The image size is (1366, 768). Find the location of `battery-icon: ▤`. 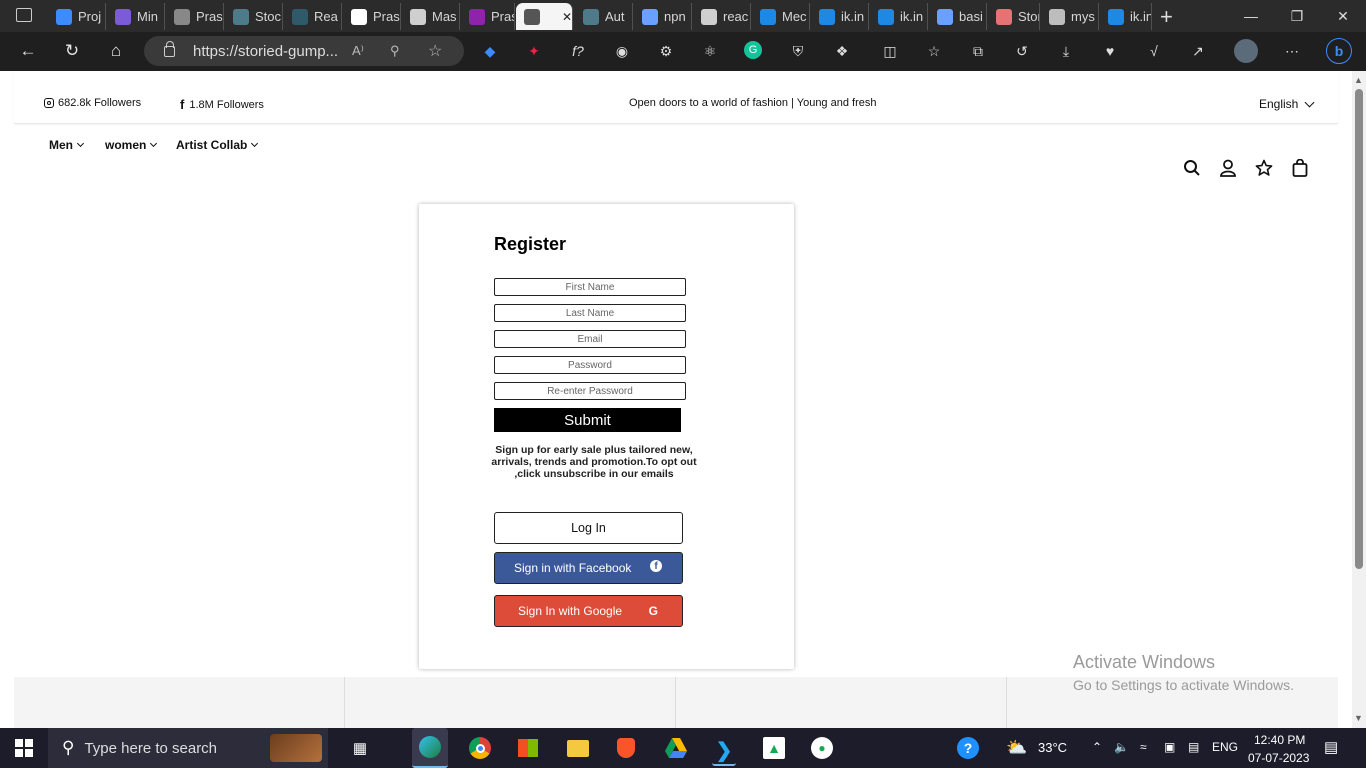

battery-icon: ▤ is located at coordinates (1193, 747).